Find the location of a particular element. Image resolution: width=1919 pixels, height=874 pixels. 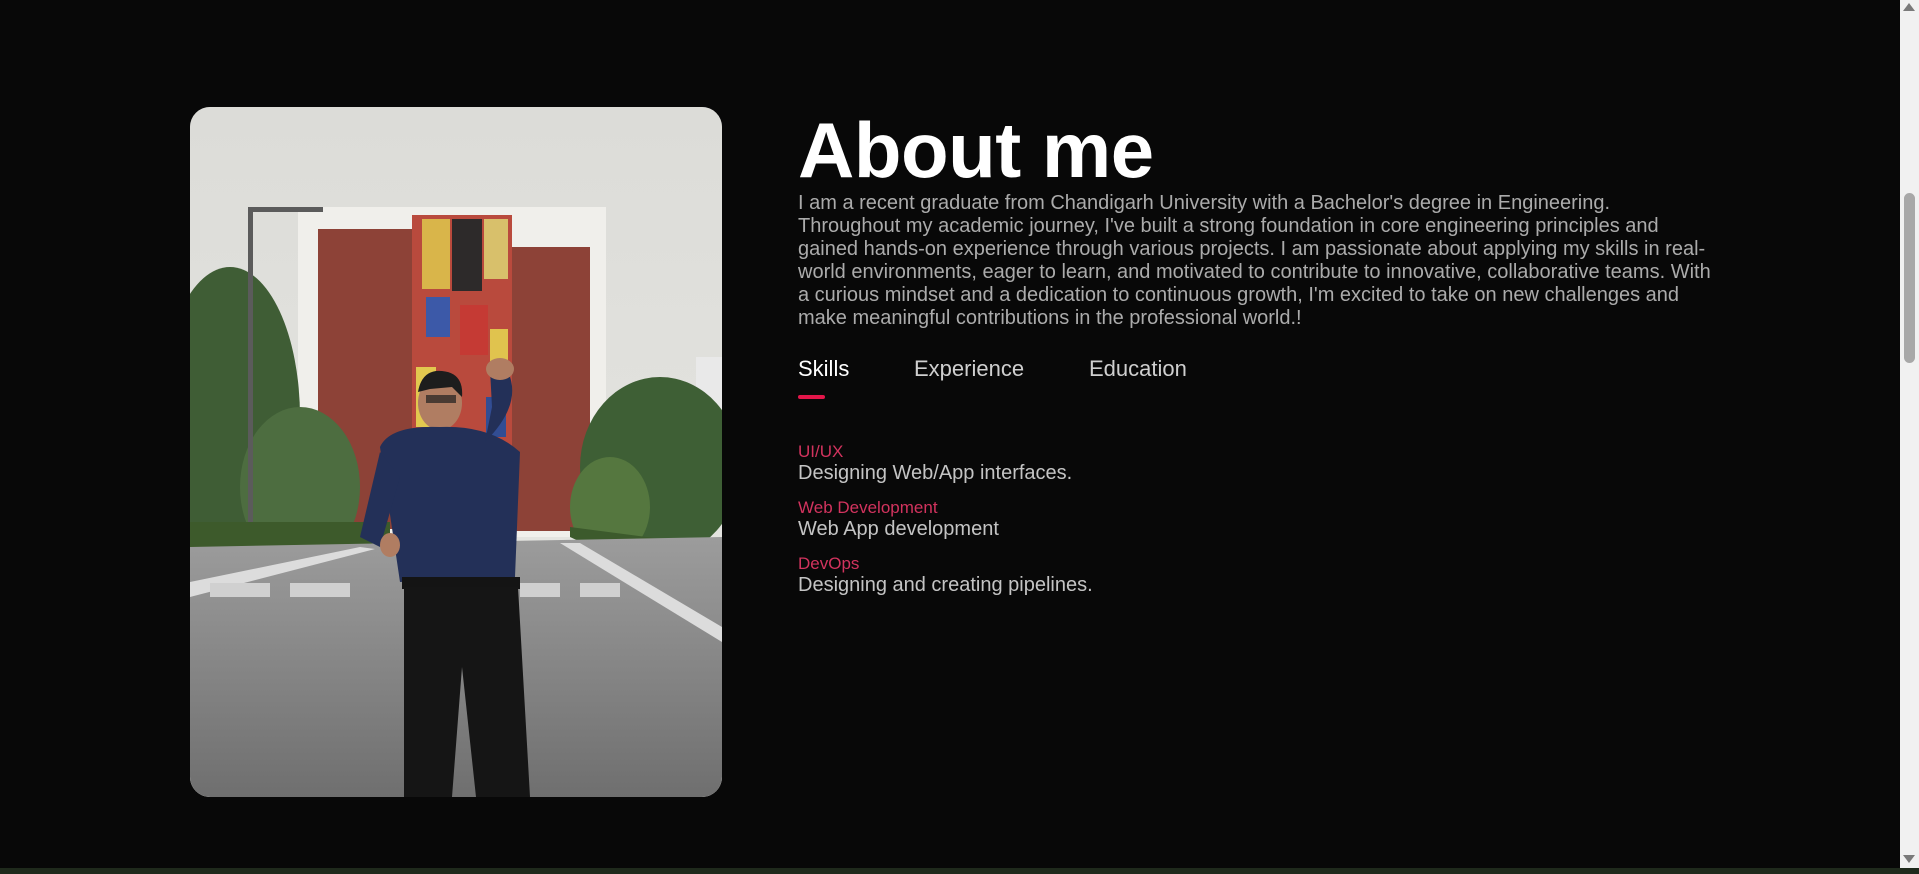

list-item: DevOps Designing and creating pipelines. is located at coordinates (1258, 575).